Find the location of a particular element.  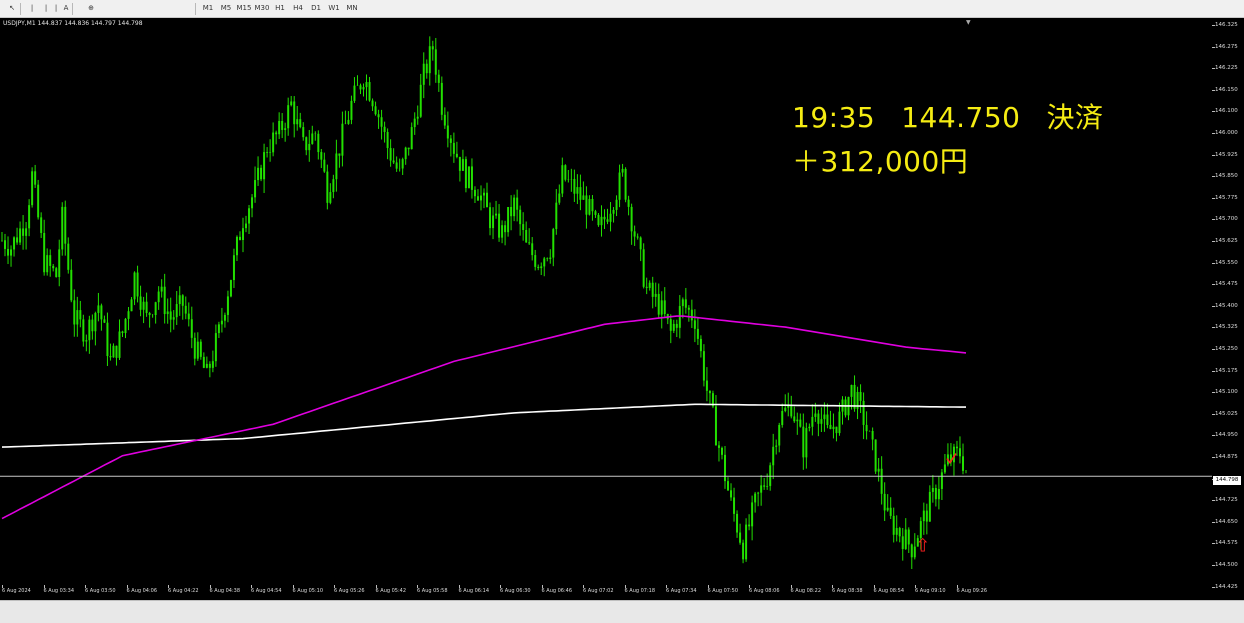

price-tick: 146.325 is located at coordinates (1225, 25).